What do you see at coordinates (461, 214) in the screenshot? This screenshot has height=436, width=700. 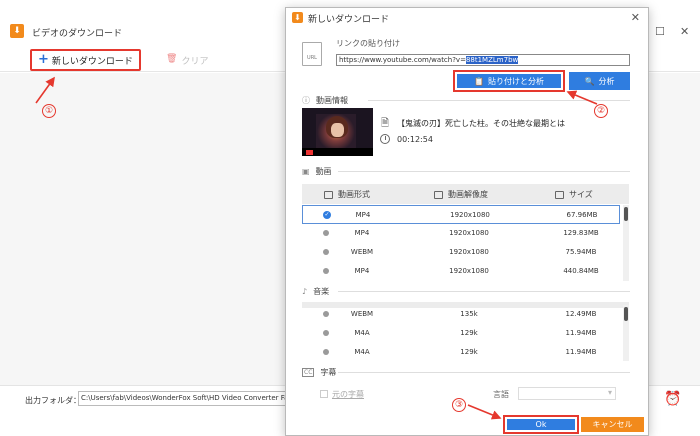 I see `video-row: ✓ MP4 1920x1080 67.96MB` at bounding box center [461, 214].